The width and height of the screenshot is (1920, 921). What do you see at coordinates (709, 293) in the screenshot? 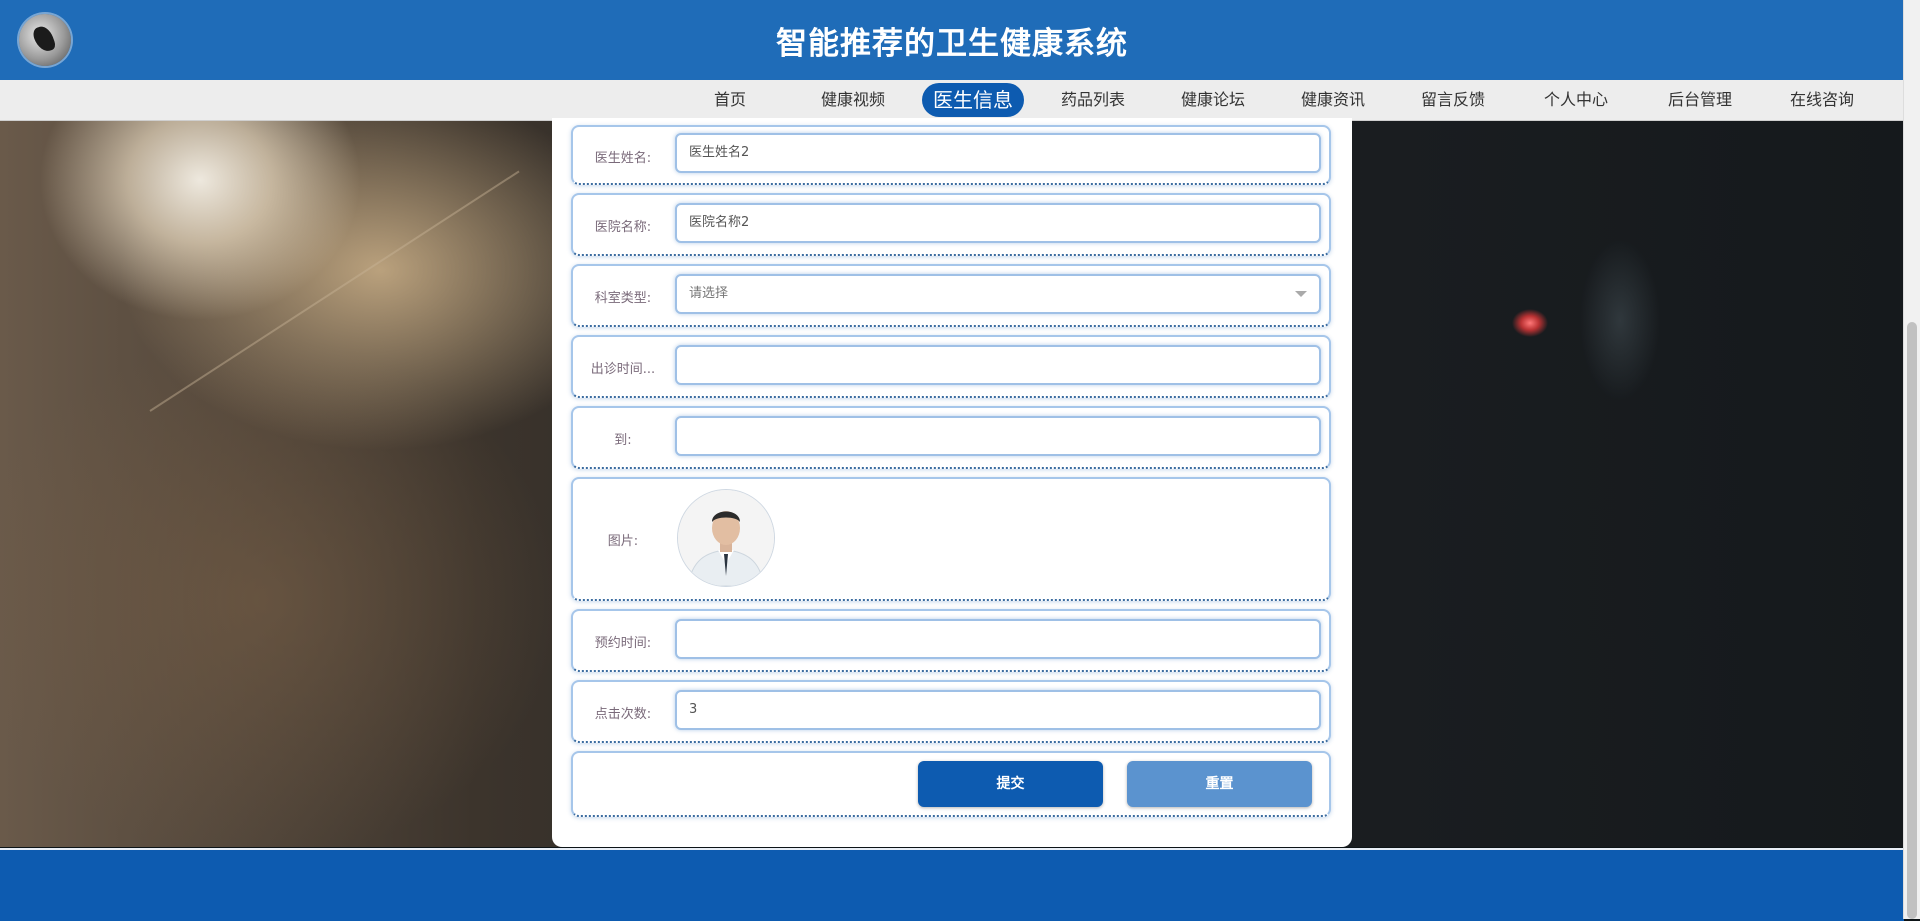
I see `department-select-value: 请选择` at bounding box center [709, 293].